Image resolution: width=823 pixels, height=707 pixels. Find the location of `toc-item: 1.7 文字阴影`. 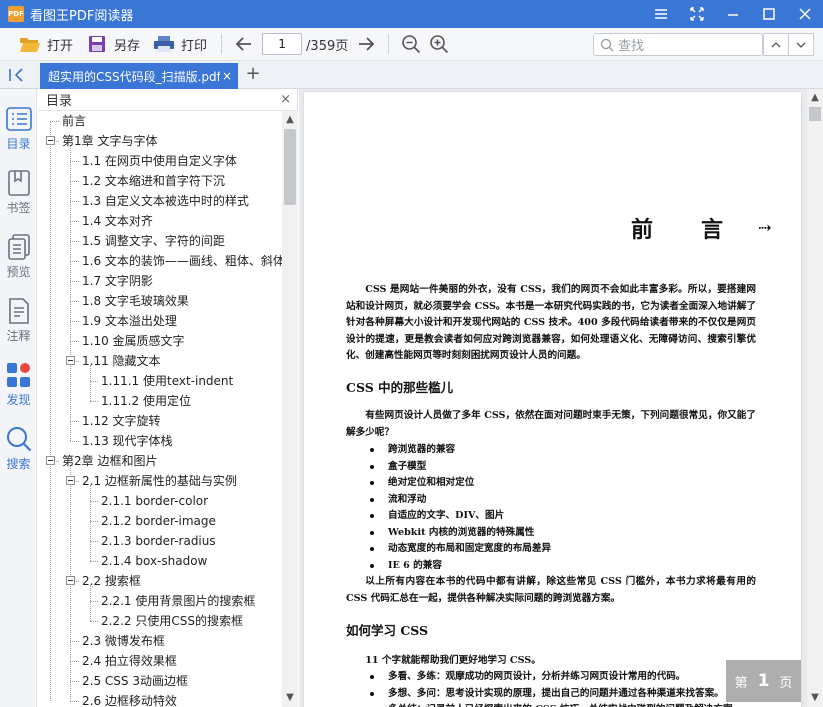

toc-item: 1.7 文字阴影 is located at coordinates (117, 281).